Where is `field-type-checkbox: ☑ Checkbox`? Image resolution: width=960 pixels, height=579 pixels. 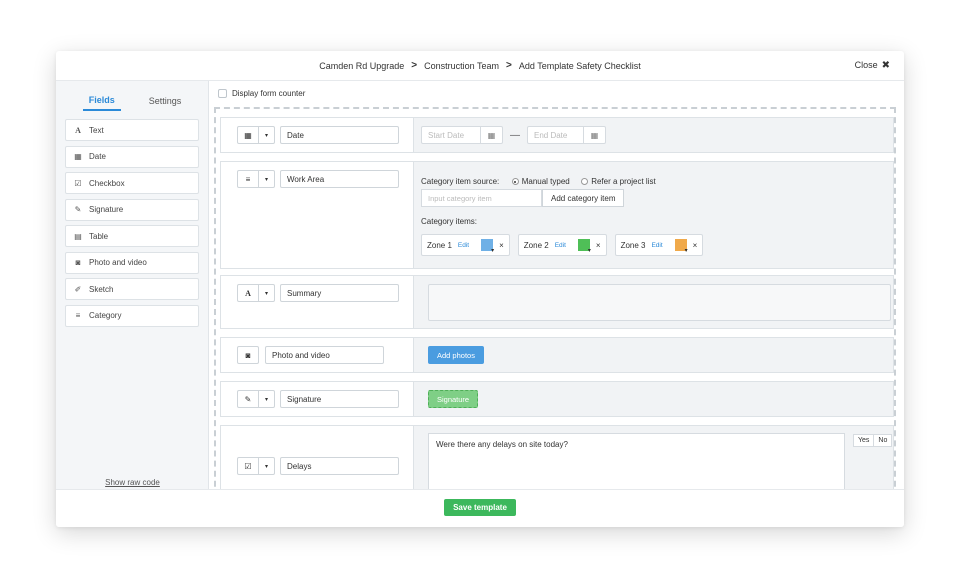
field-type-checkbox: ☑ Checkbox is located at coordinates (132, 183).